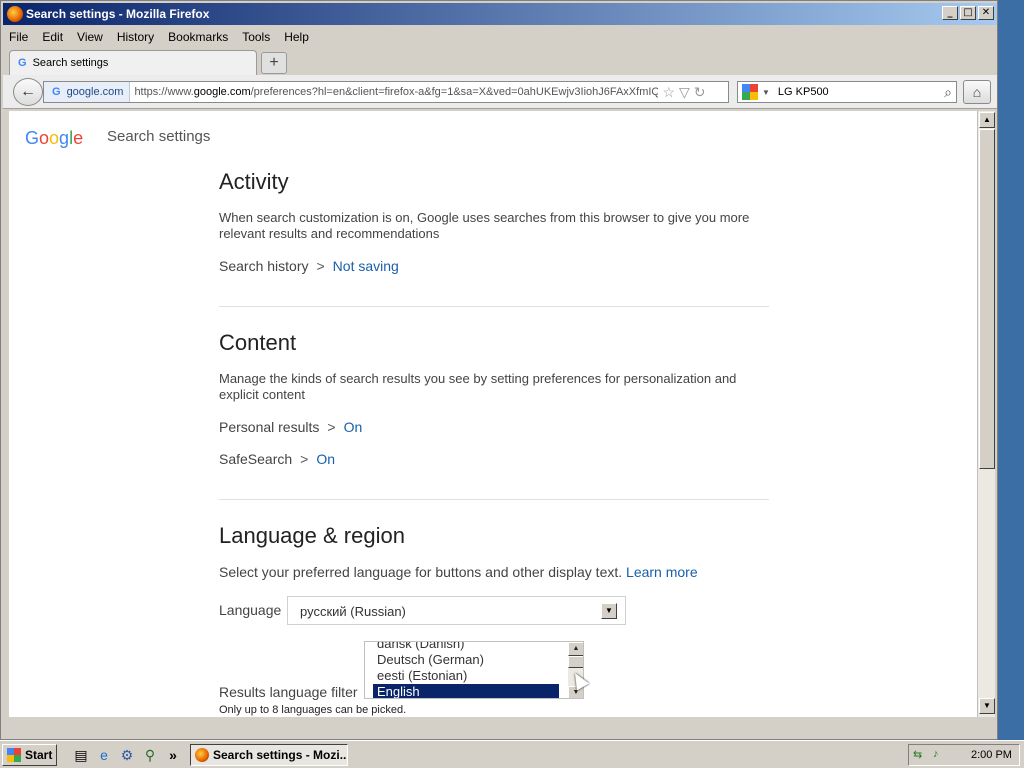 This screenshot has height=768, width=1024. Describe the element at coordinates (56, 92) in the screenshot. I see `site-favicon-icon: G` at that location.